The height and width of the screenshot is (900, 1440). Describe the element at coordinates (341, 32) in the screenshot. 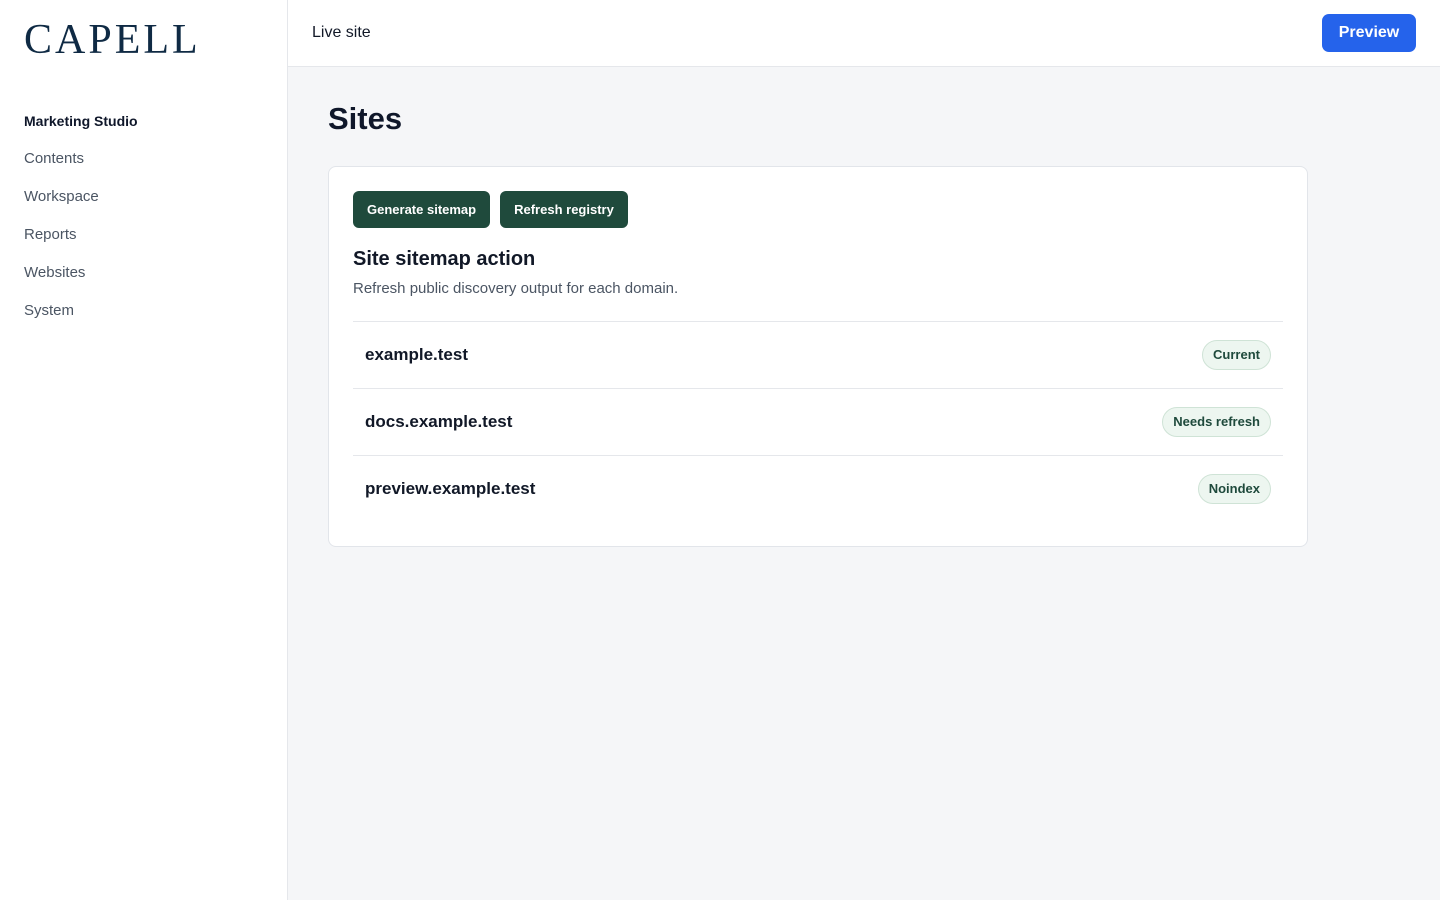

I see `topbar-title: Live site` at that location.